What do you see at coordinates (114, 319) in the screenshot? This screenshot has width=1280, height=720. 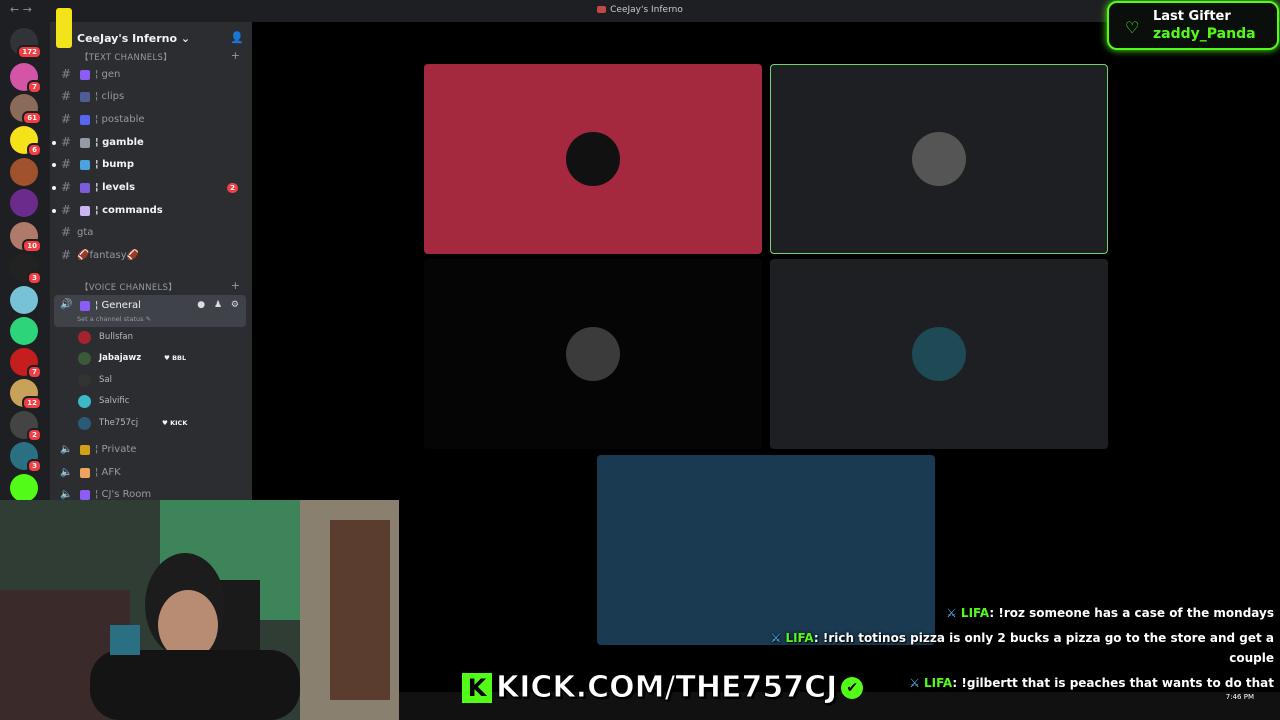 I see `channel-status: Set a channel status ✎` at bounding box center [114, 319].